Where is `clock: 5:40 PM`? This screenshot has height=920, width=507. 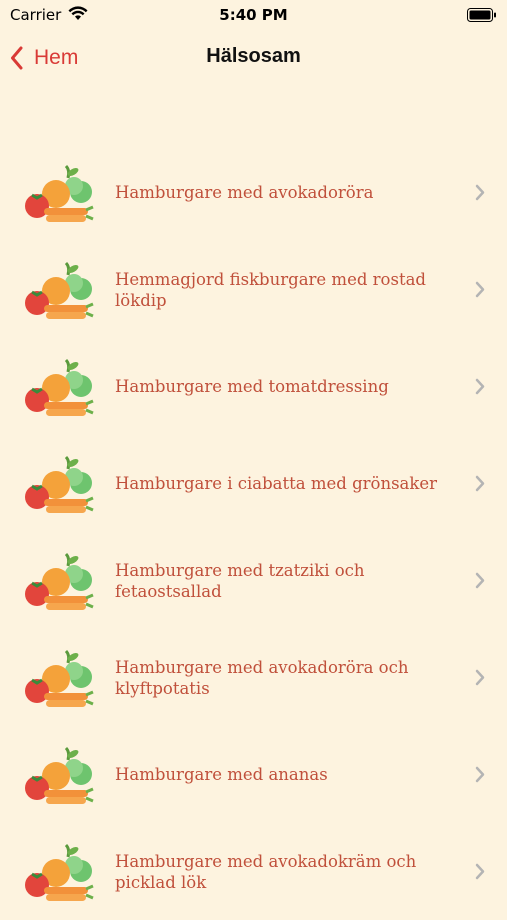 clock: 5:40 PM is located at coordinates (253, 15).